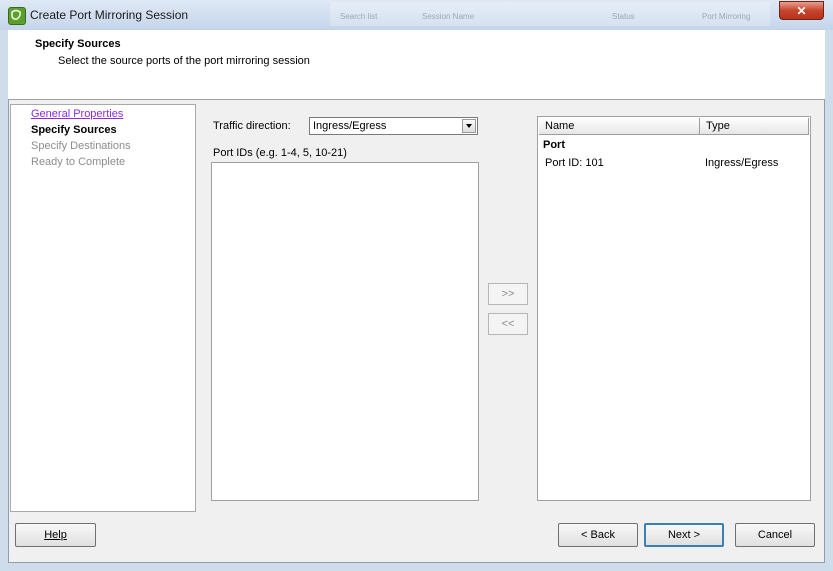 The image size is (833, 571). I want to click on remove-ports-button: <<, so click(508, 324).